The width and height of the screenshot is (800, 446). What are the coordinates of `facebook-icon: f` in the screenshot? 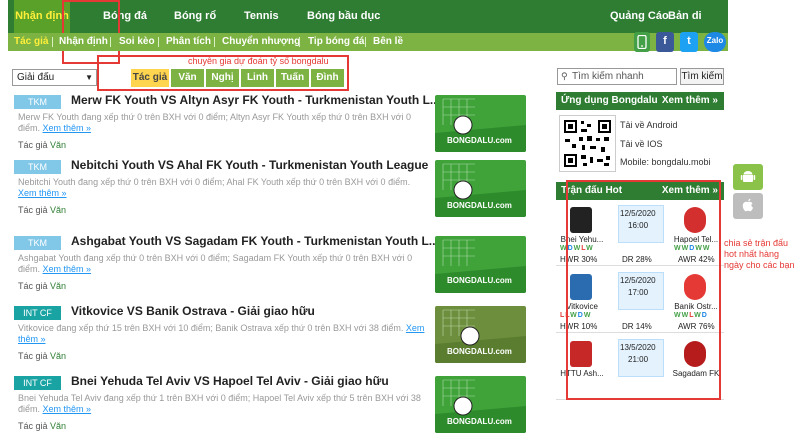 It's located at (665, 42).